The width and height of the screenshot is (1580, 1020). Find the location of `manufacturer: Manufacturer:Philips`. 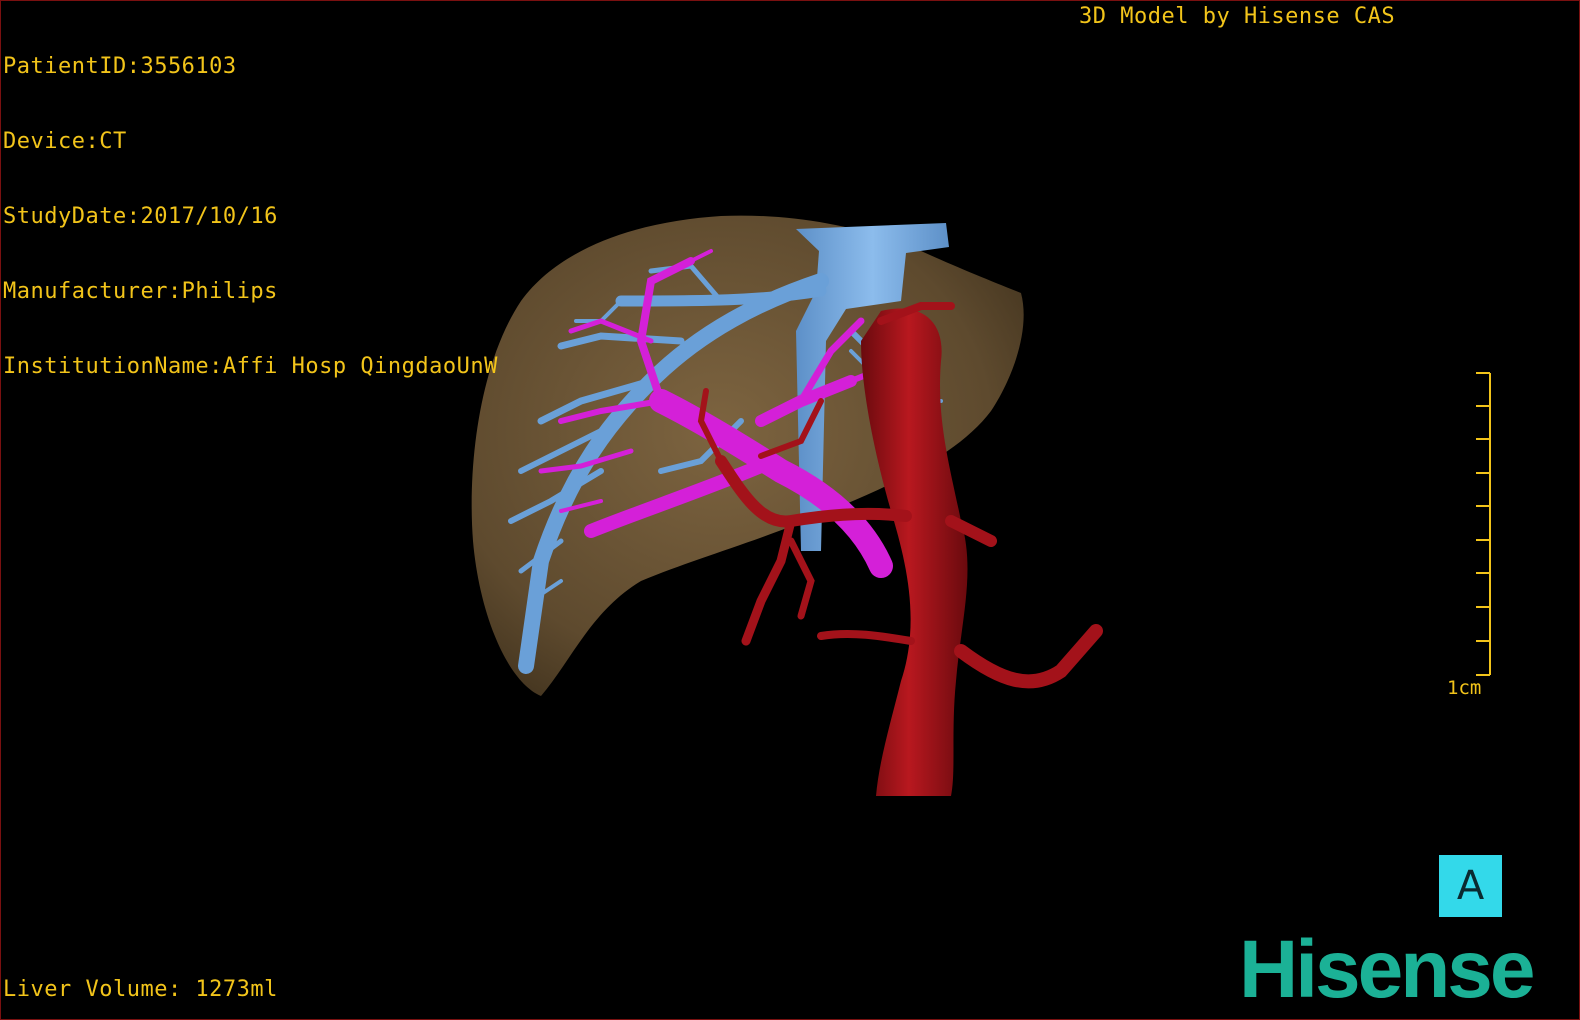

manufacturer: Manufacturer:Philips is located at coordinates (140, 291).